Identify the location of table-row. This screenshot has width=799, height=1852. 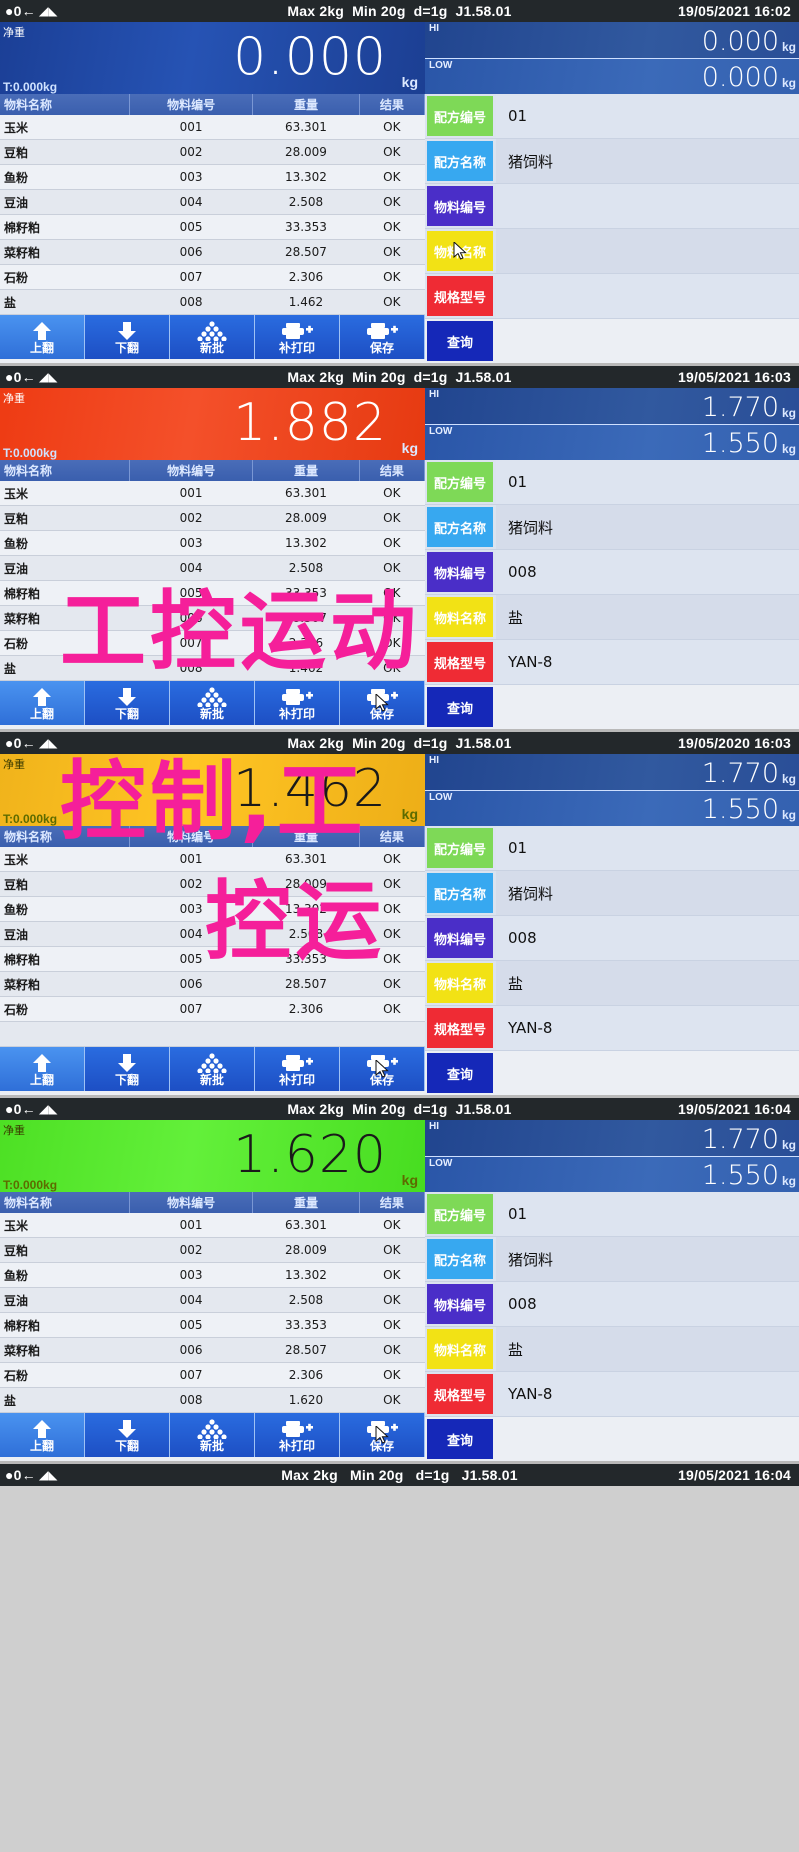
(212, 1034).